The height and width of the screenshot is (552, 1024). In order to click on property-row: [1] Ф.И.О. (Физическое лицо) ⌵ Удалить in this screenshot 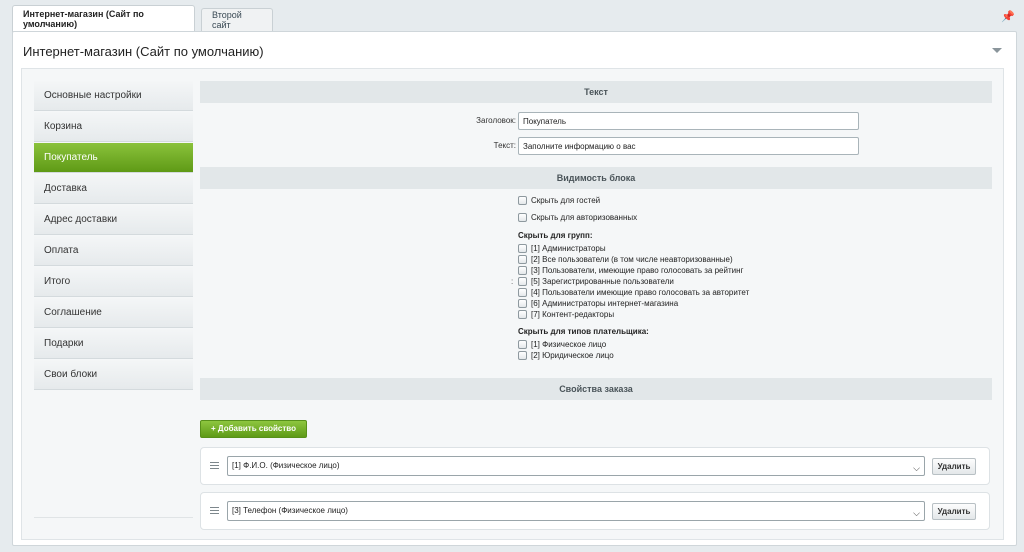, I will do `click(595, 466)`.